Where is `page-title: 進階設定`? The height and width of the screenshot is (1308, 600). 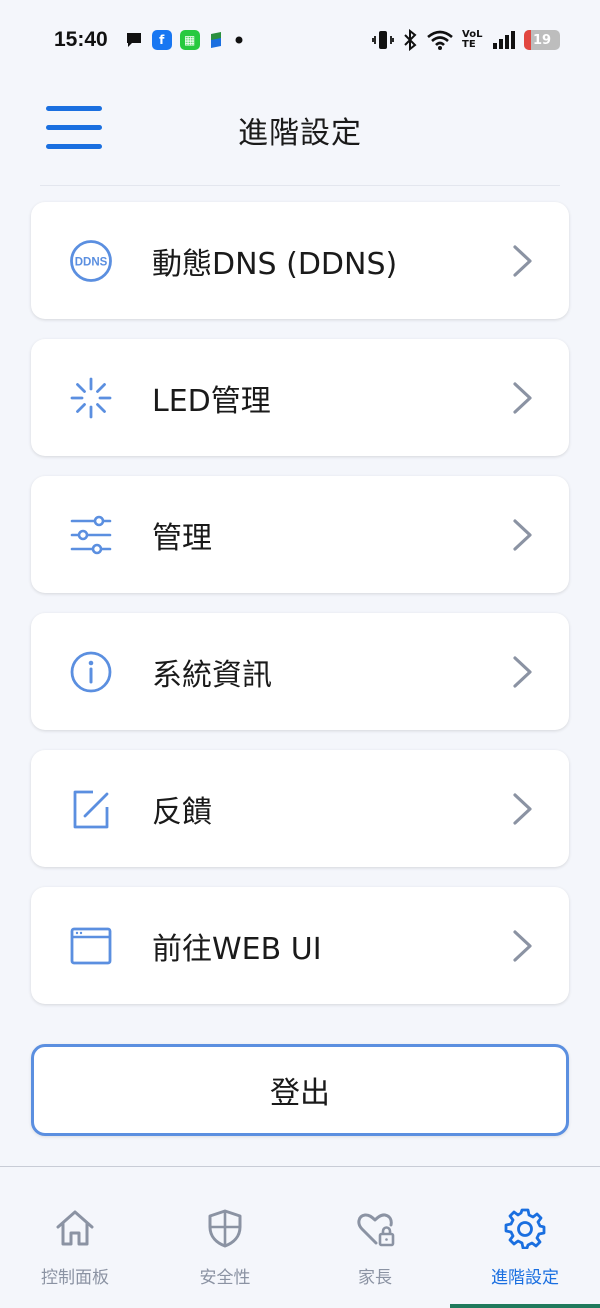 page-title: 進階設定 is located at coordinates (300, 133).